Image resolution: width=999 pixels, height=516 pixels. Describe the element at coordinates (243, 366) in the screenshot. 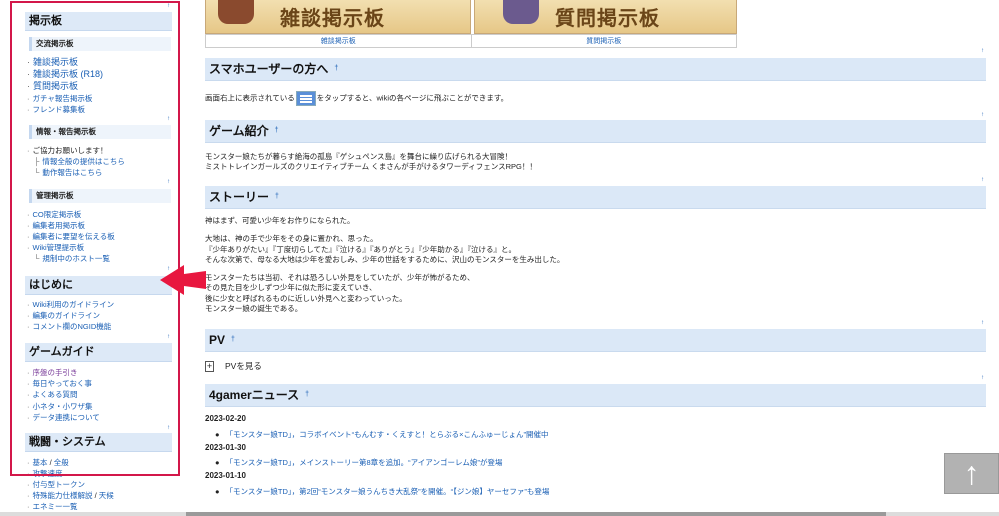

I see `pv-label: PVを見る` at that location.